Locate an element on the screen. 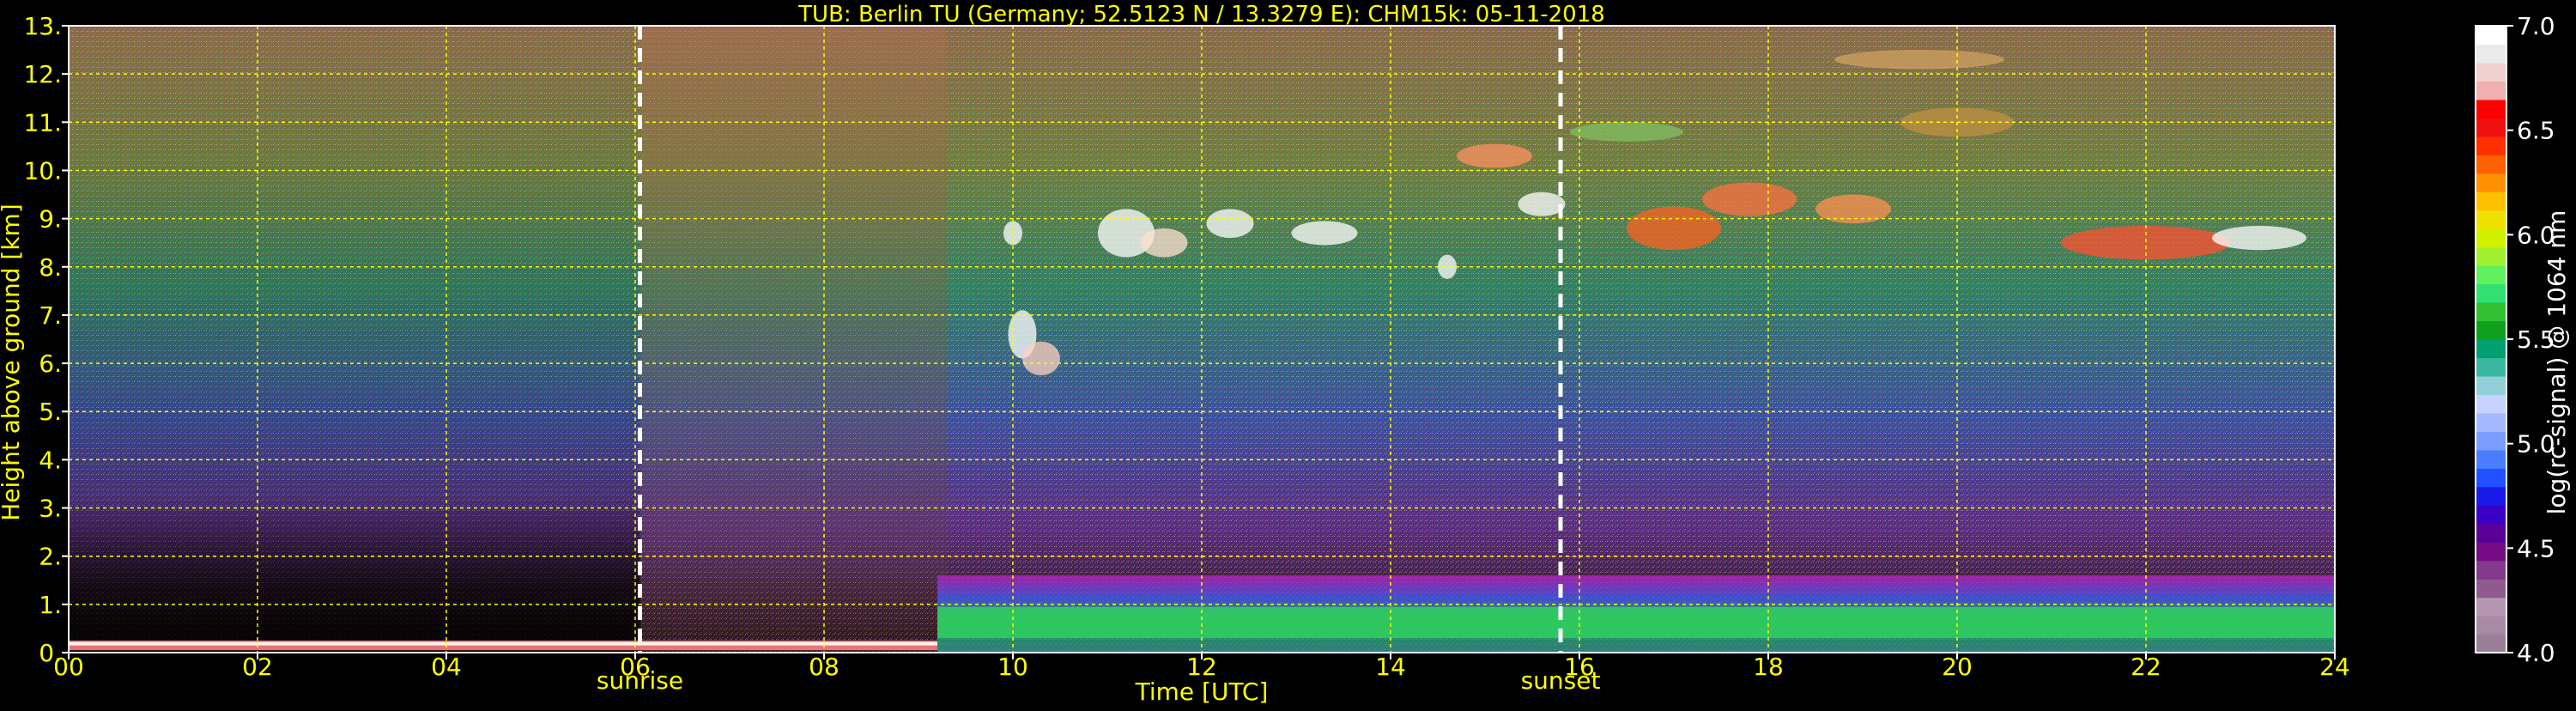 The height and width of the screenshot is (711, 2576). x-axis-label: Time [UTC] is located at coordinates (1202, 692).